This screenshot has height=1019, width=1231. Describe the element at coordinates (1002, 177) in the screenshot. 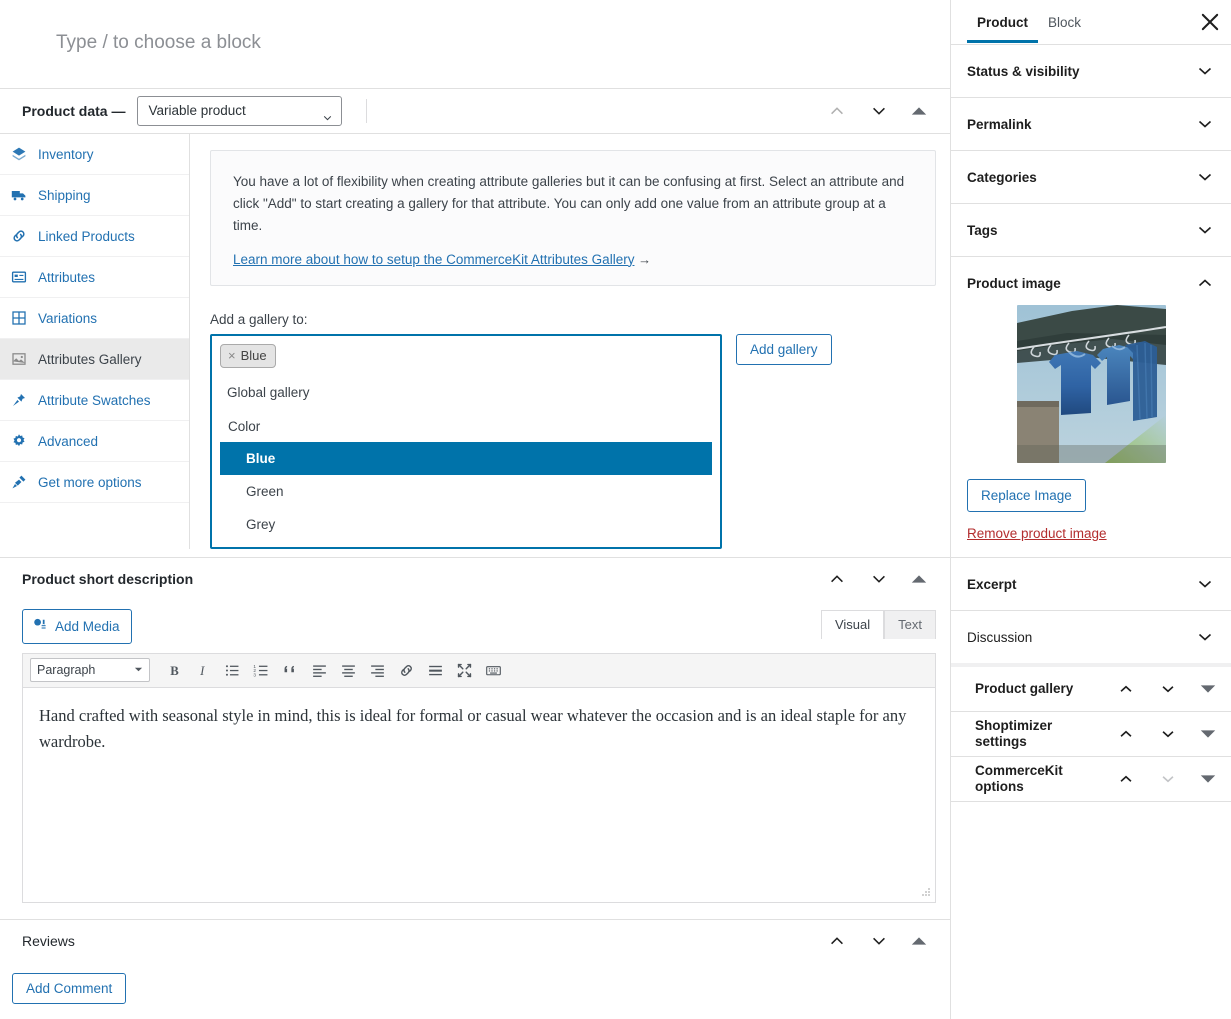

I see `panel-title: Categories` at that location.